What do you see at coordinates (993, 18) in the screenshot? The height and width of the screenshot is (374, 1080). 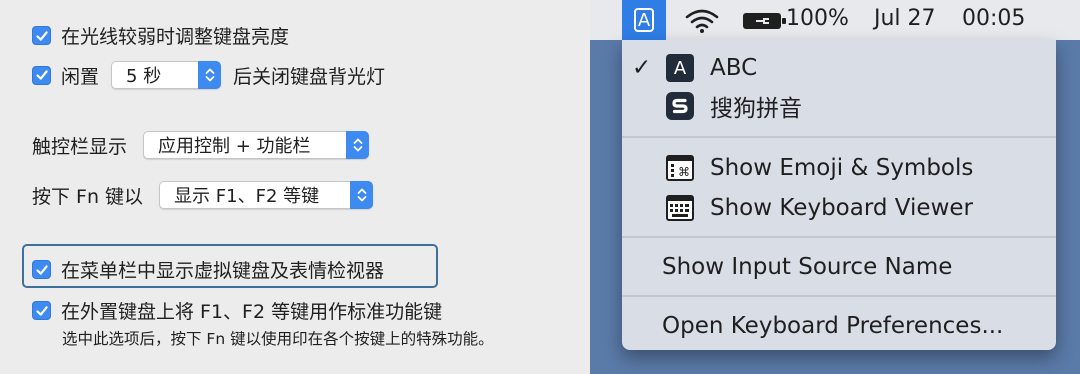 I see `menubar-time: 00:05` at bounding box center [993, 18].